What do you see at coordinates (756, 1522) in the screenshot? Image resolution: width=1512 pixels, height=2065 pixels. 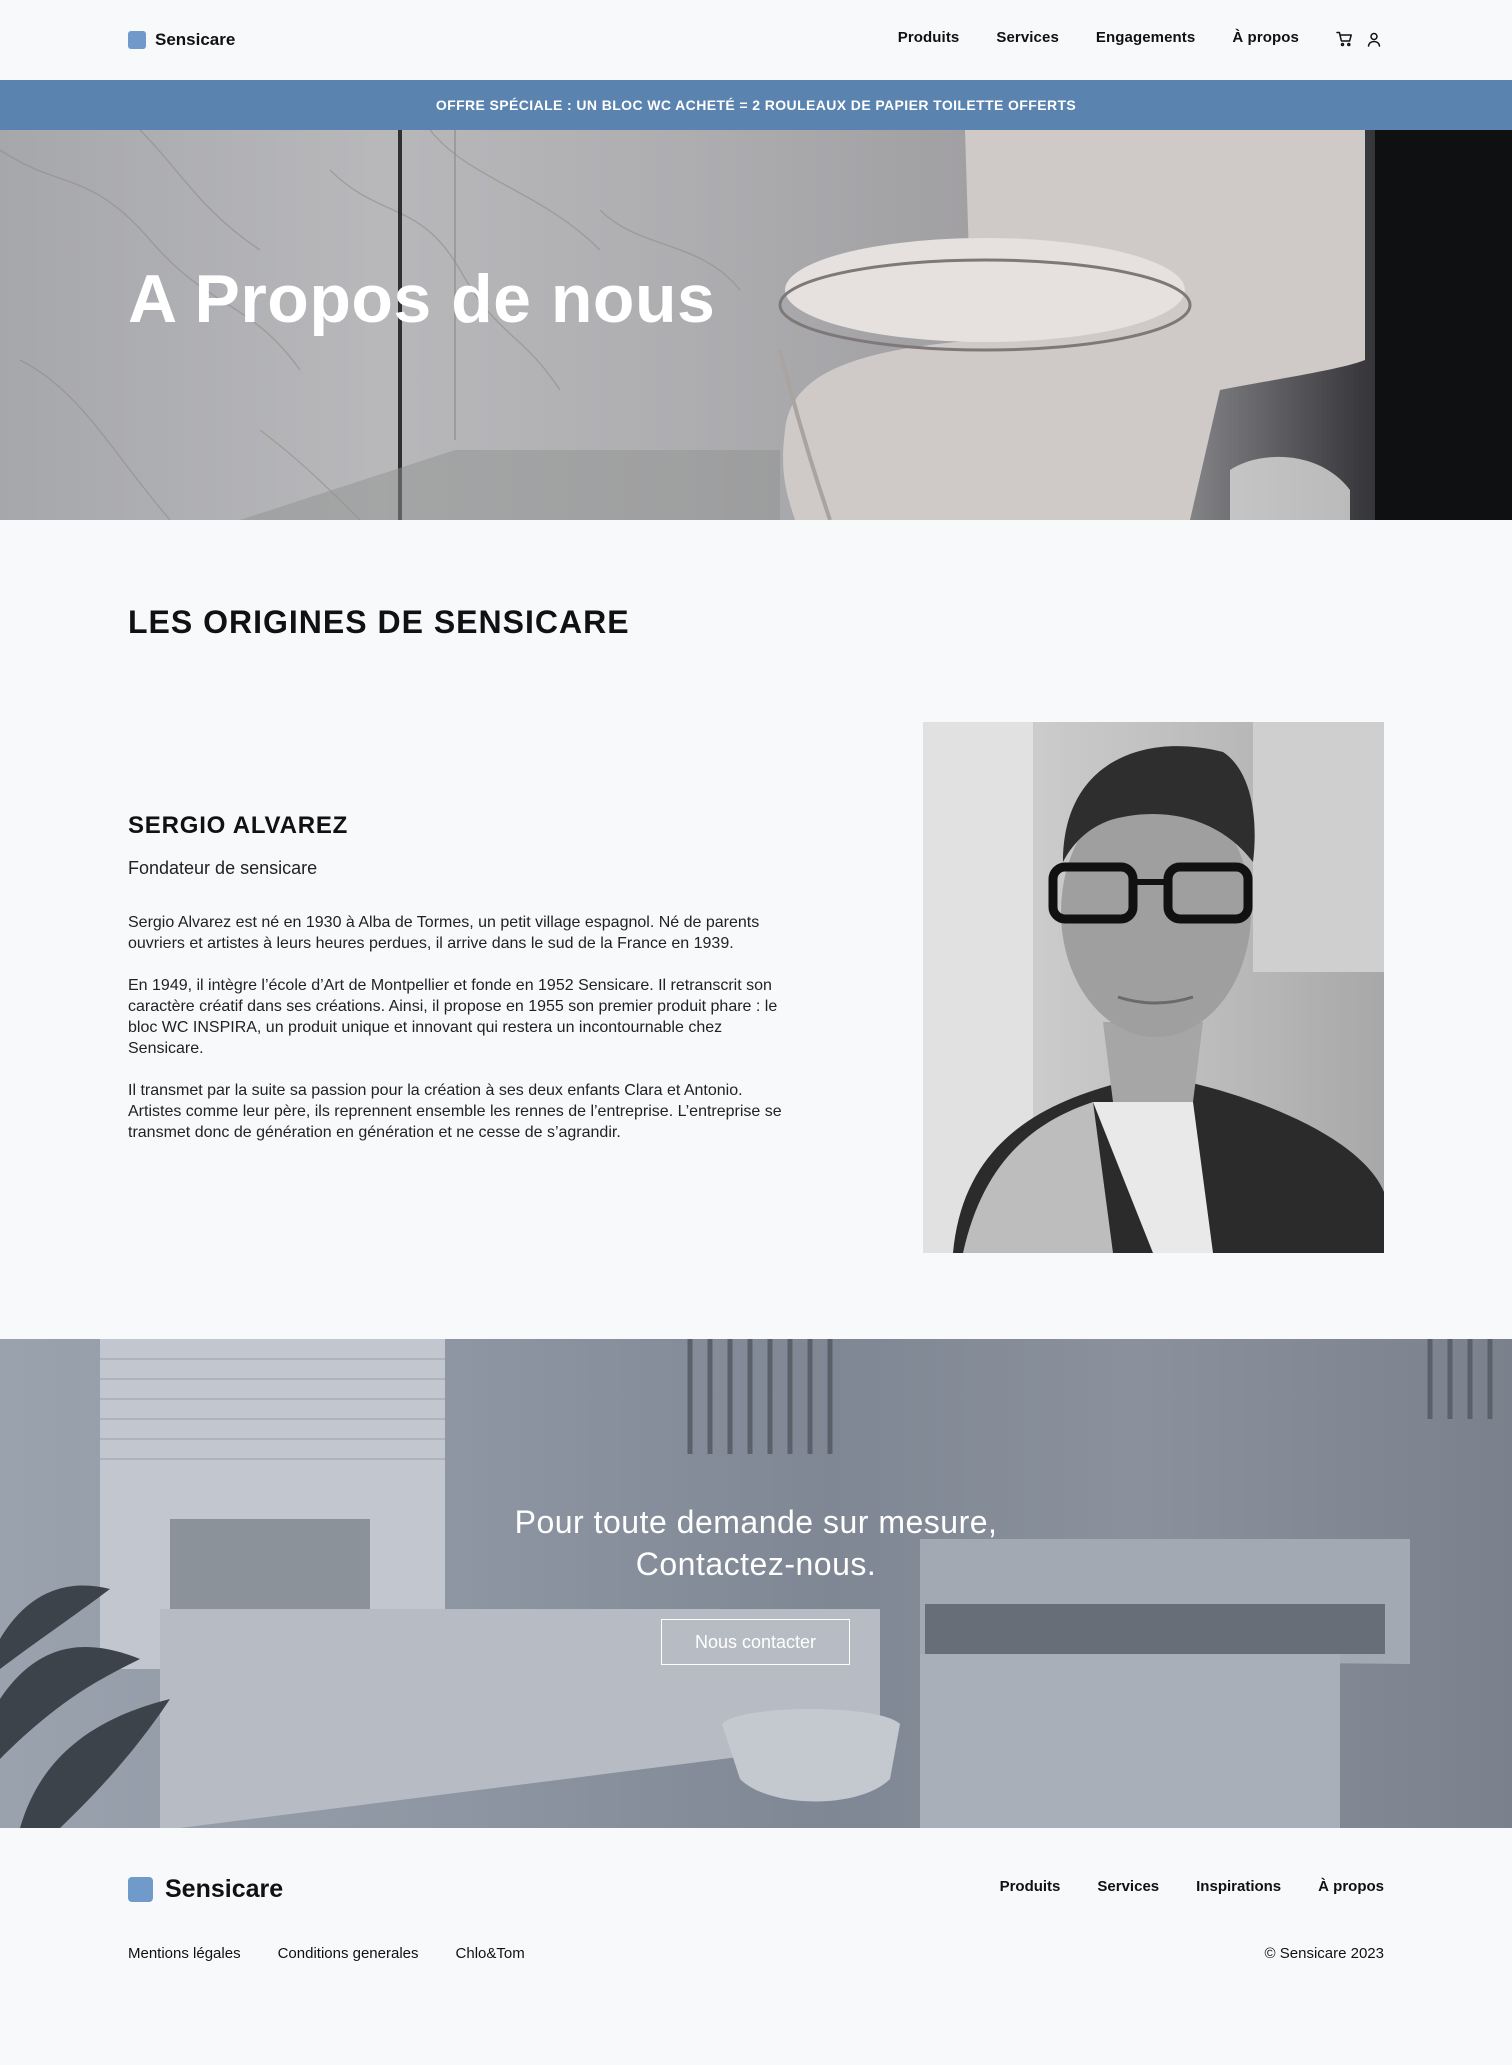 I see `cta-line-1: Pour toute demande sur mesure,` at bounding box center [756, 1522].